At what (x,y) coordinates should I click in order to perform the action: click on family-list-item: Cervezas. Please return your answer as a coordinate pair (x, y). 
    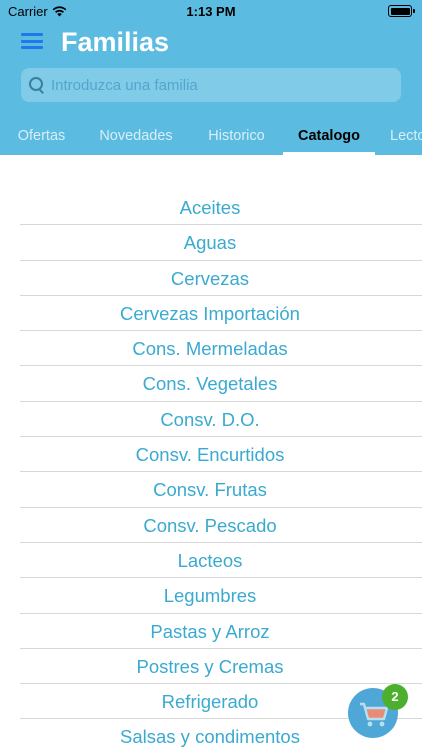
    Looking at the image, I should click on (221, 278).